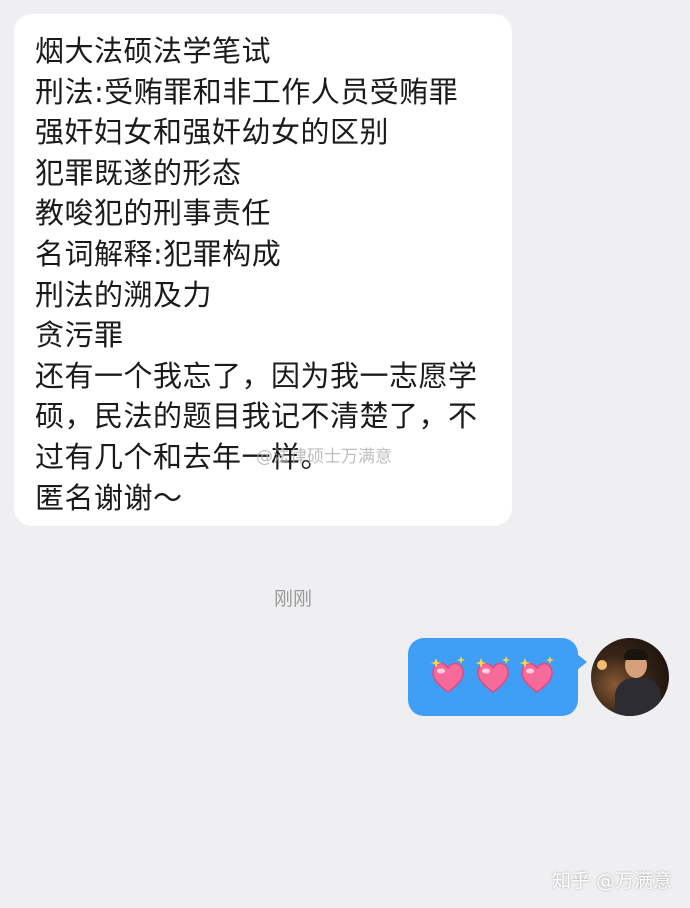 The image size is (690, 908). Describe the element at coordinates (324, 457) in the screenshot. I see `weibo-watermark: @法律硕士万满意` at that location.